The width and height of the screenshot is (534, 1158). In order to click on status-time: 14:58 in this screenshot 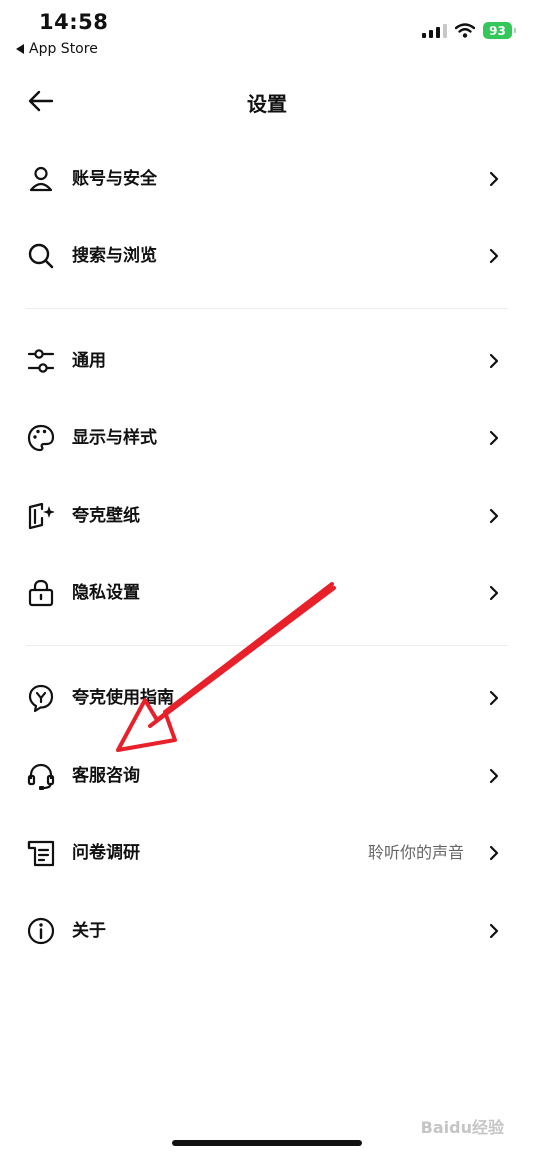, I will do `click(74, 22)`.